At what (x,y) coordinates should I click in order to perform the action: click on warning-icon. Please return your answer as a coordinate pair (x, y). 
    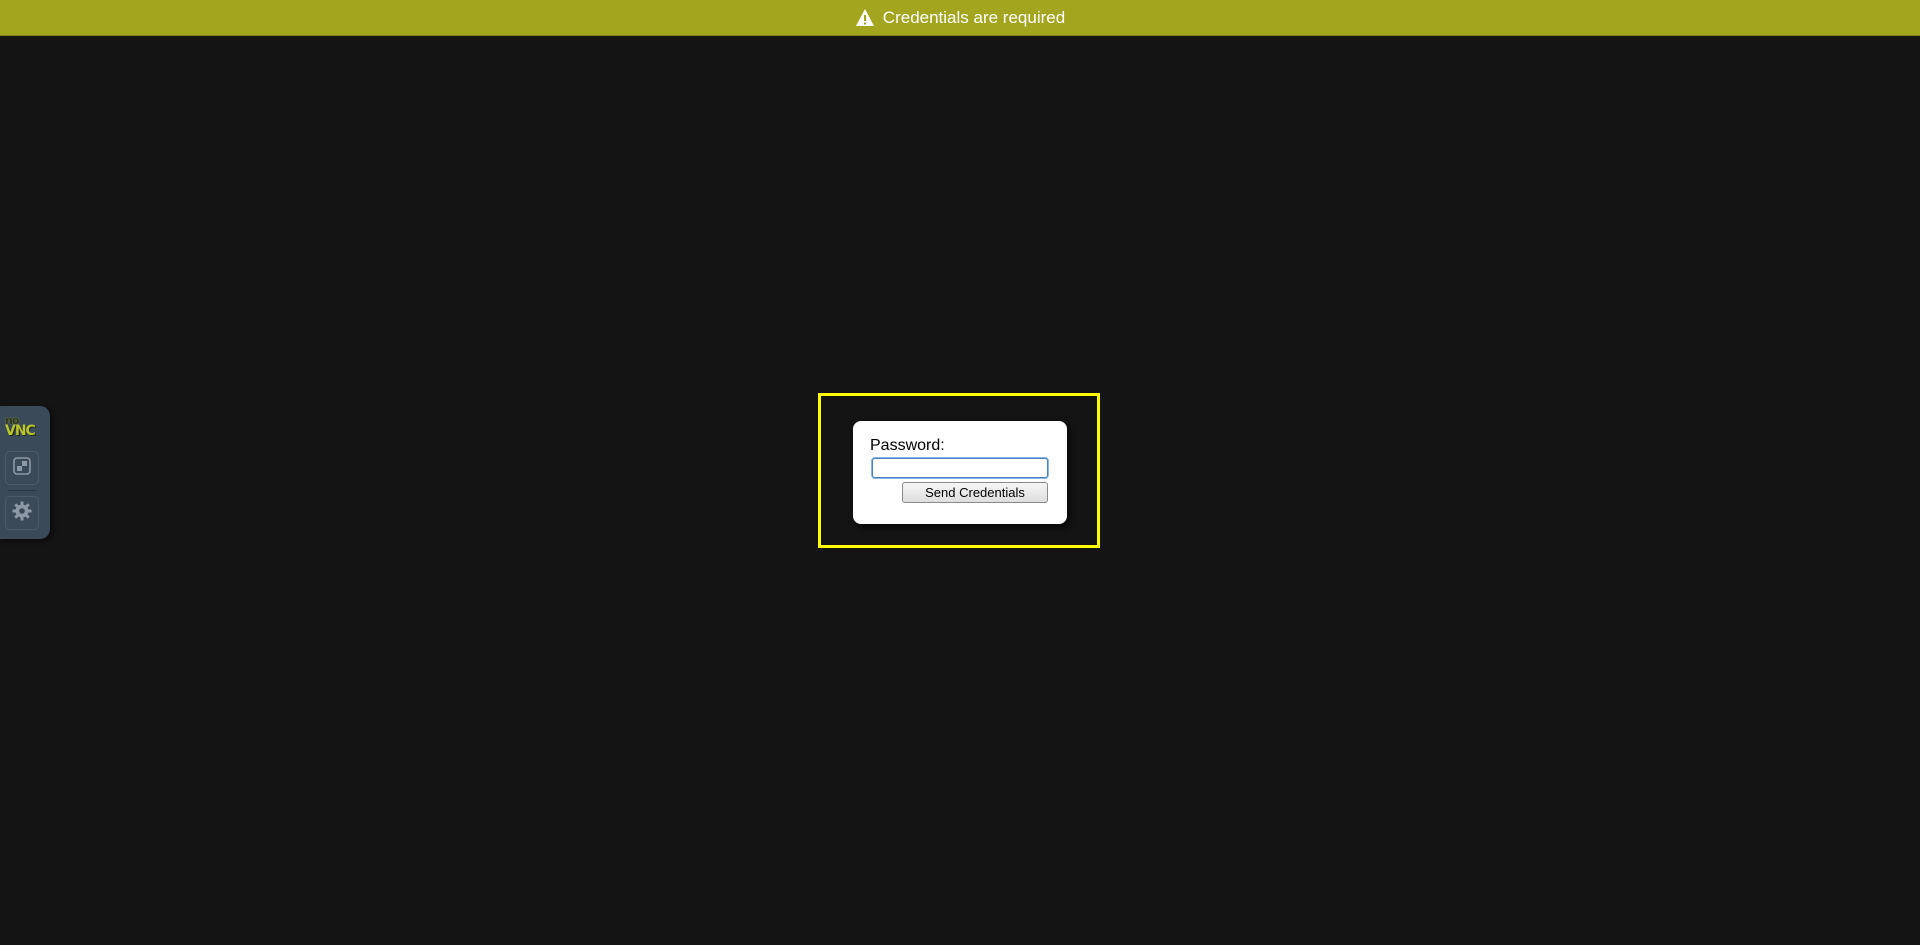
    Looking at the image, I should click on (865, 18).